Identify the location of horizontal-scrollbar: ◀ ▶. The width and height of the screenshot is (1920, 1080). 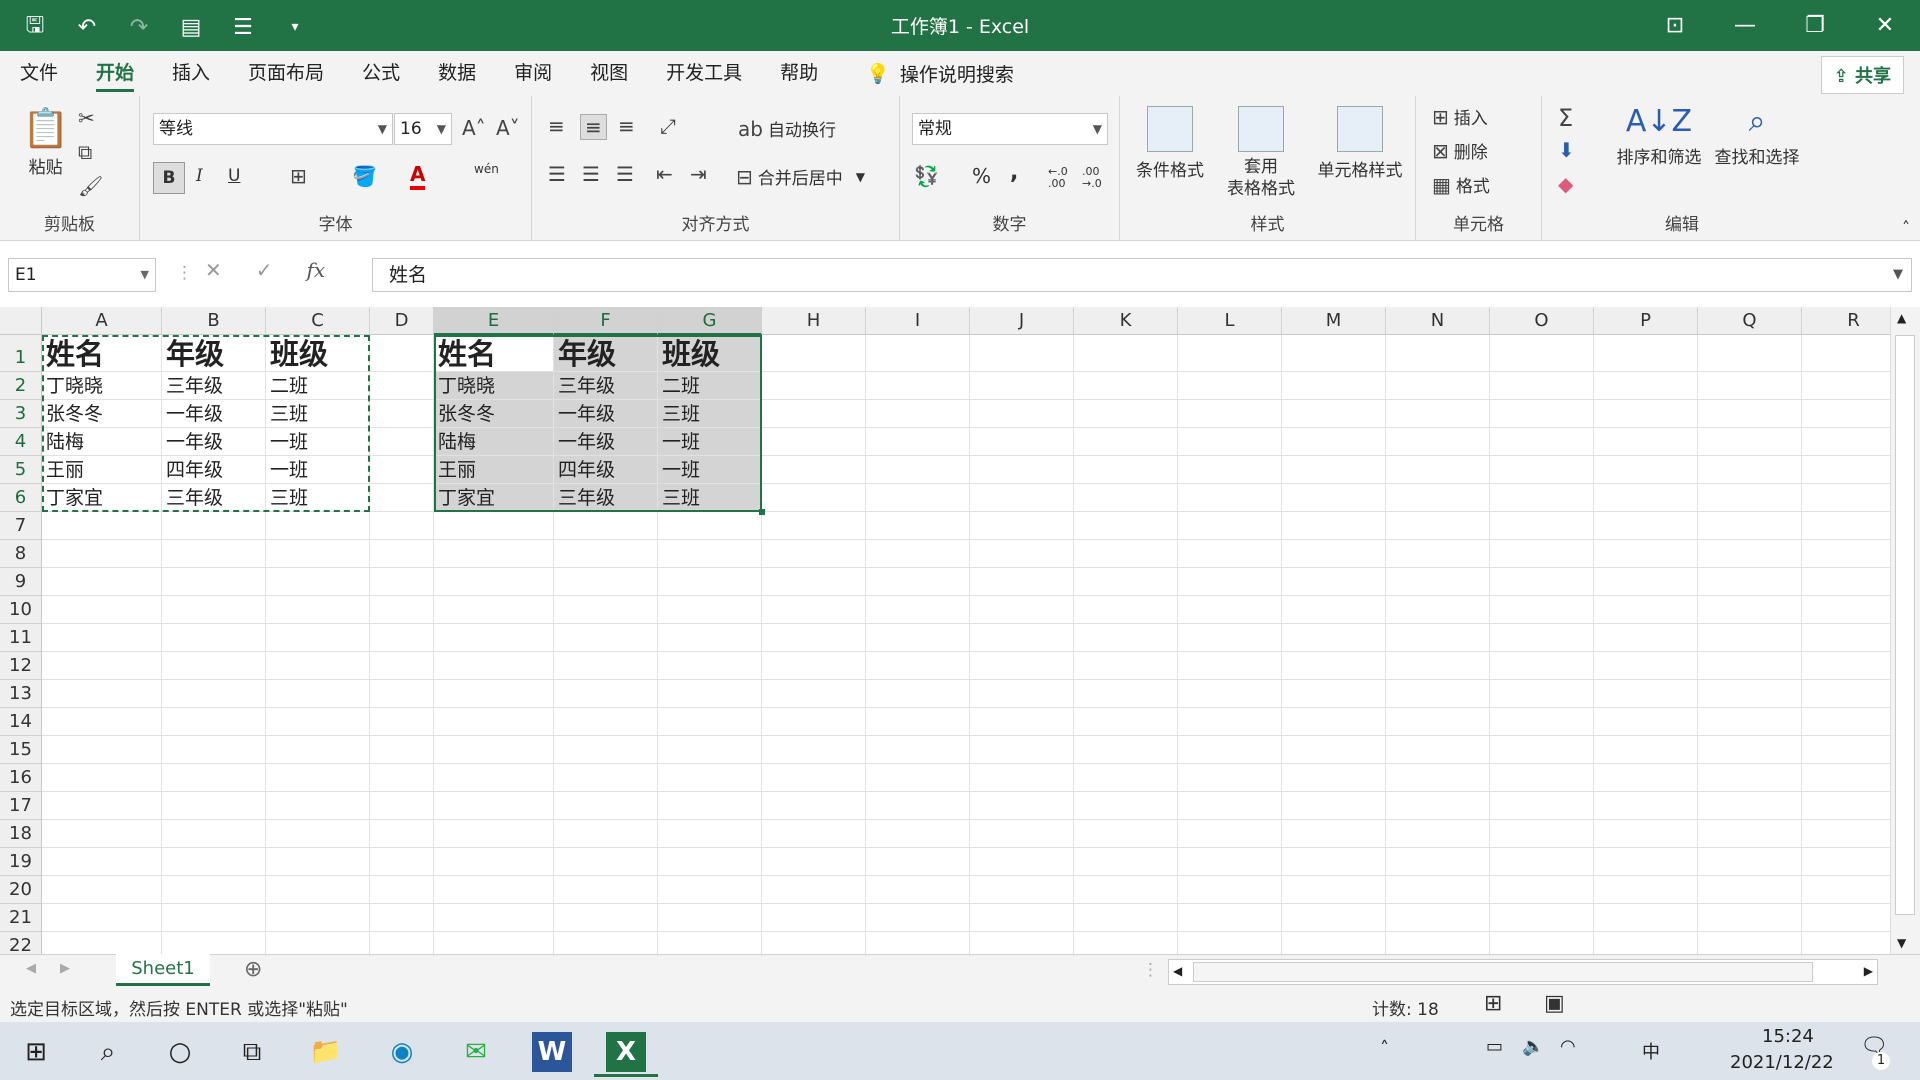
(1523, 972).